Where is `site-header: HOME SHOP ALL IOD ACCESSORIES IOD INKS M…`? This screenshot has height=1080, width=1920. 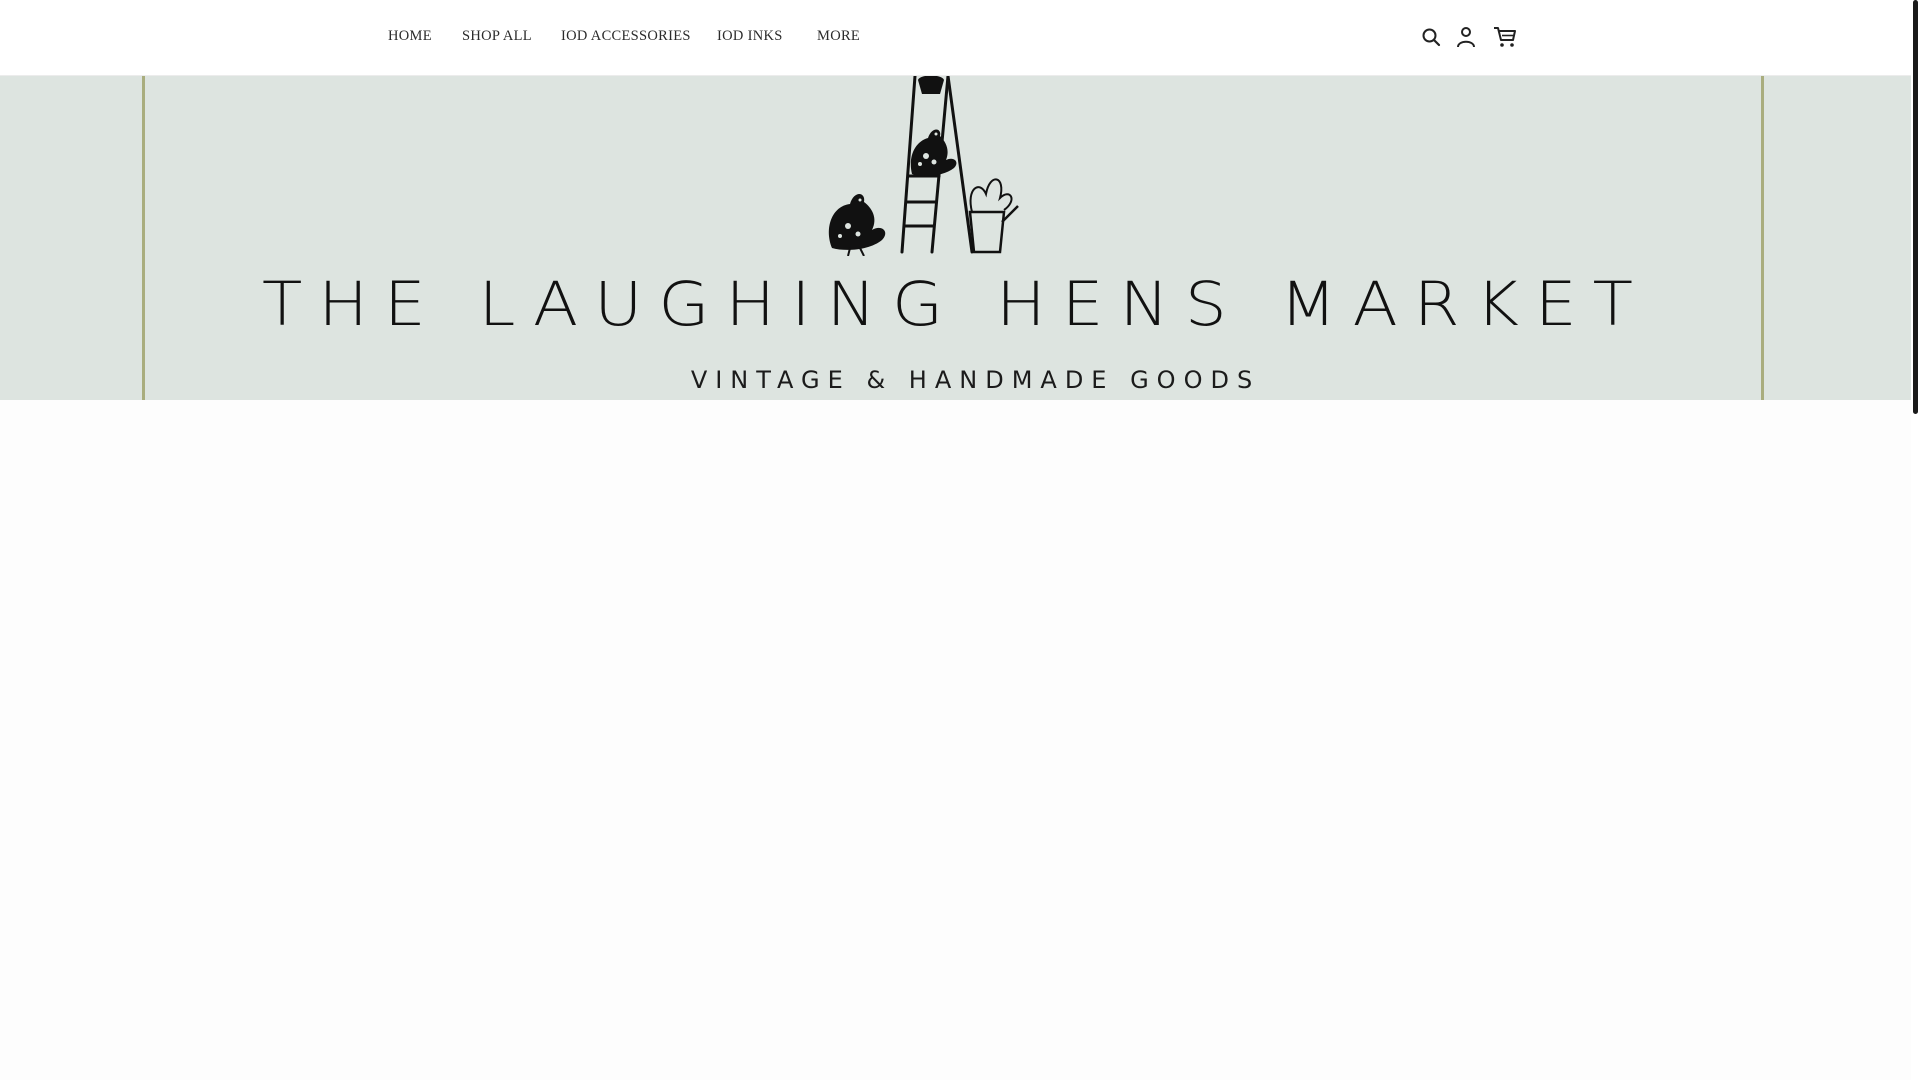 site-header: HOME SHOP ALL IOD ACCESSORIES IOD INKS M… is located at coordinates (955, 38).